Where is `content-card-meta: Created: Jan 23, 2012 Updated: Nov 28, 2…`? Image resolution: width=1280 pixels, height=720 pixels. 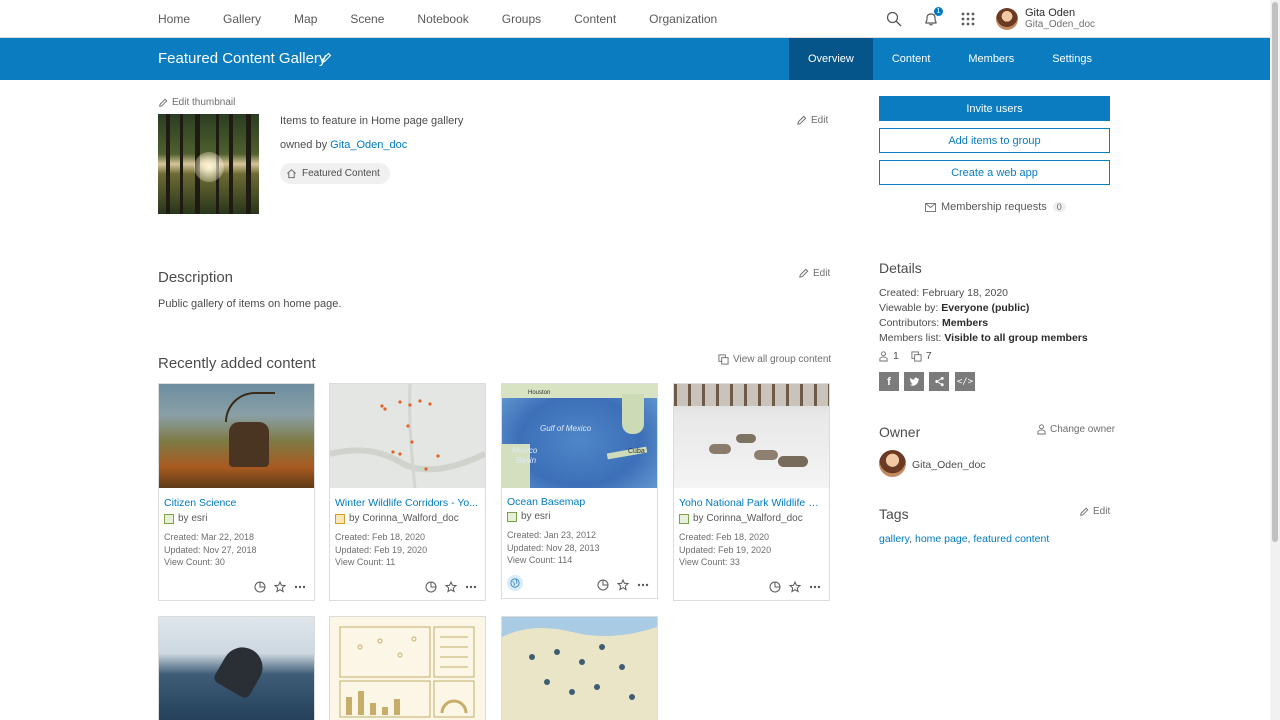 content-card-meta: Created: Jan 23, 2012 Updated: Nov 28, 2… is located at coordinates (553, 548).